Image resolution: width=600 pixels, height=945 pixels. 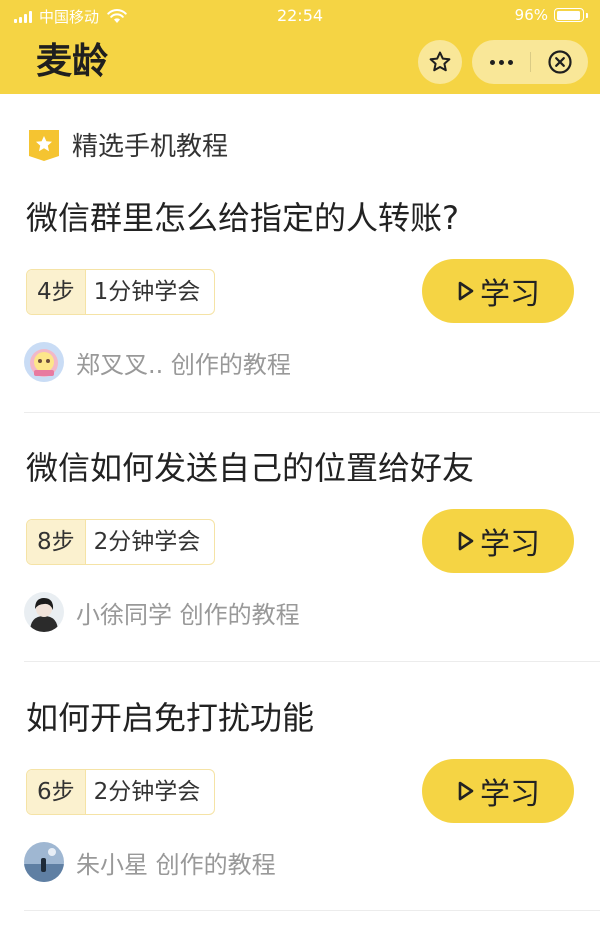 I want to click on author-text: 小徐同学 创作的教程, so click(x=188, y=614).